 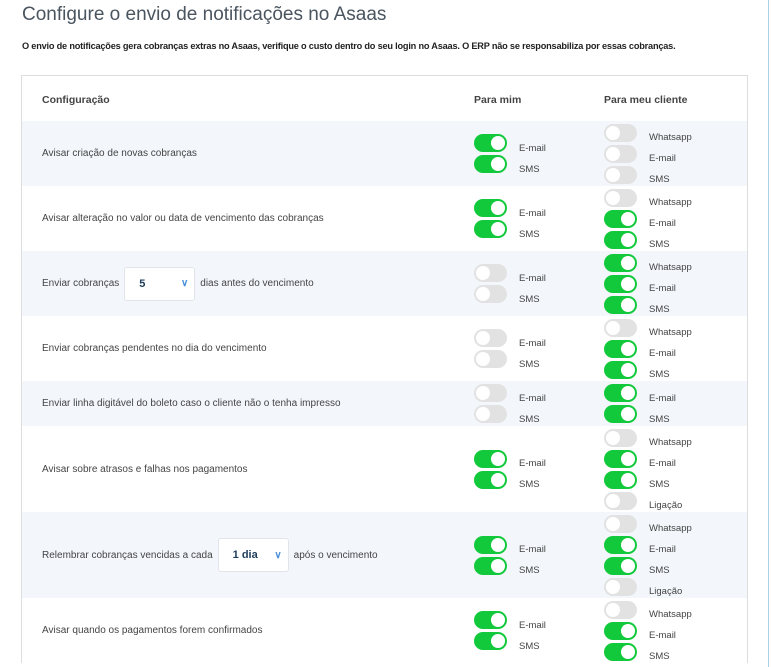 What do you see at coordinates (127, 555) in the screenshot?
I see `row-label: Relembrar cobranças vencidas a cada` at bounding box center [127, 555].